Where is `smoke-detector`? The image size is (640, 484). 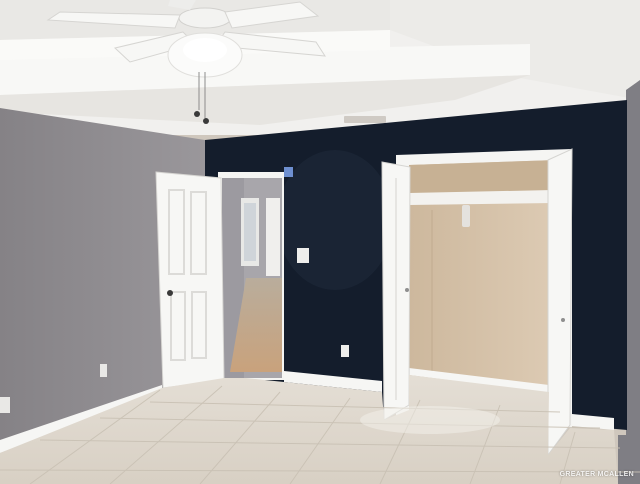 smoke-detector is located at coordinates (288, 172).